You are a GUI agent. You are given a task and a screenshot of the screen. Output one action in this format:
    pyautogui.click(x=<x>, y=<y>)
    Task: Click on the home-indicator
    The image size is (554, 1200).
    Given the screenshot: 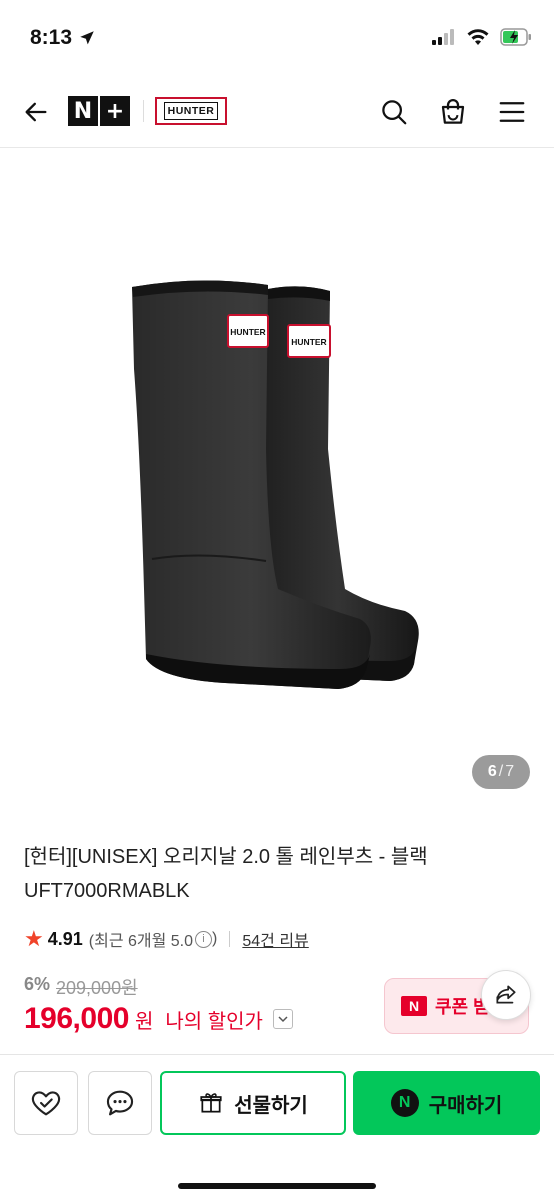 What is the action you would take?
    pyautogui.click(x=277, y=1186)
    